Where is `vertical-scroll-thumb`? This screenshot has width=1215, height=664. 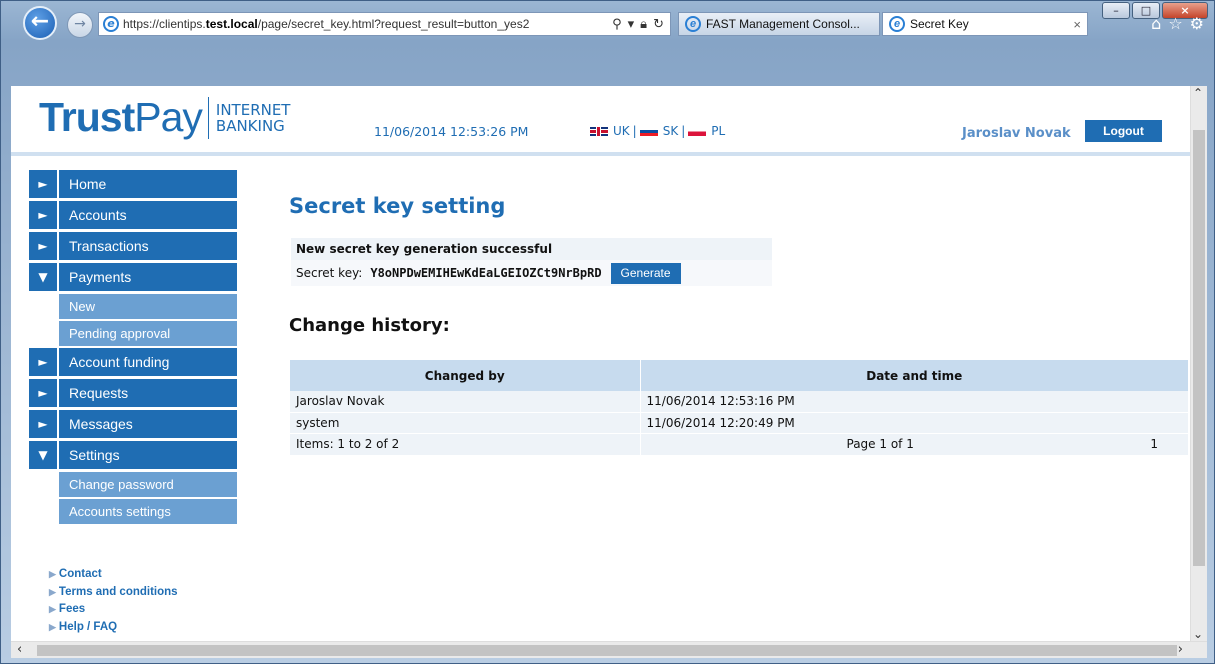
vertical-scroll-thumb is located at coordinates (1199, 348).